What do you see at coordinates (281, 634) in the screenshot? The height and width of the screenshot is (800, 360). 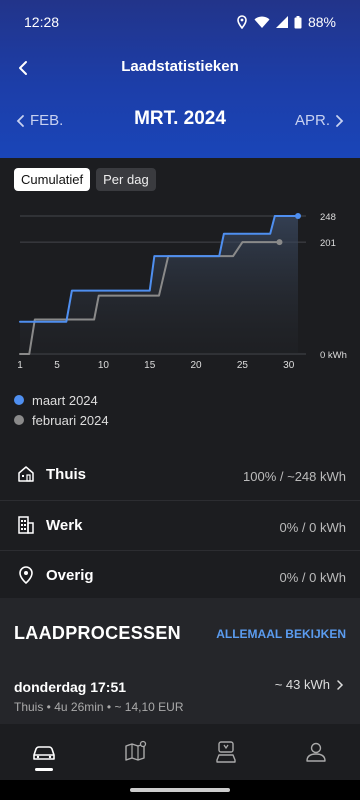 I see `view-all-link: ALLEMAAL BEKIJKEN` at bounding box center [281, 634].